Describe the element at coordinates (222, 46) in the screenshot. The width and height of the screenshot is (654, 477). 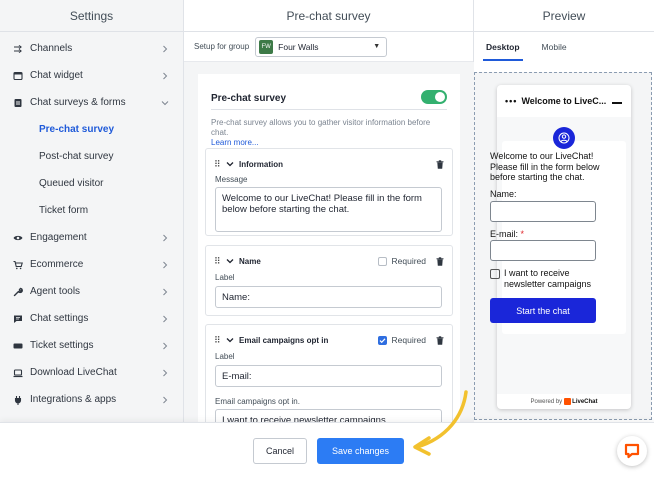
I see `group-label: Setup for group` at that location.